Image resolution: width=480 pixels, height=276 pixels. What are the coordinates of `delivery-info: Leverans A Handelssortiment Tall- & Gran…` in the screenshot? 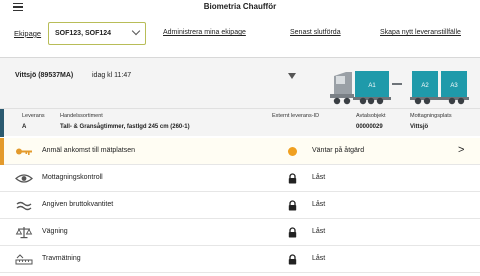 It's located at (240, 122).